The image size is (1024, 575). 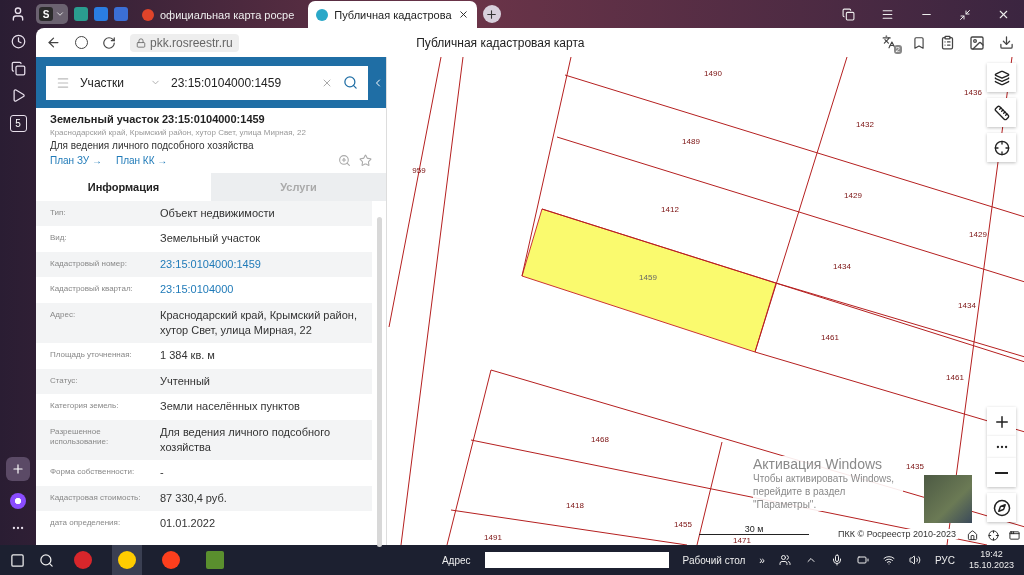 What do you see at coordinates (86, 523) in the screenshot?
I see `field-label: дата определения:` at bounding box center [86, 523].